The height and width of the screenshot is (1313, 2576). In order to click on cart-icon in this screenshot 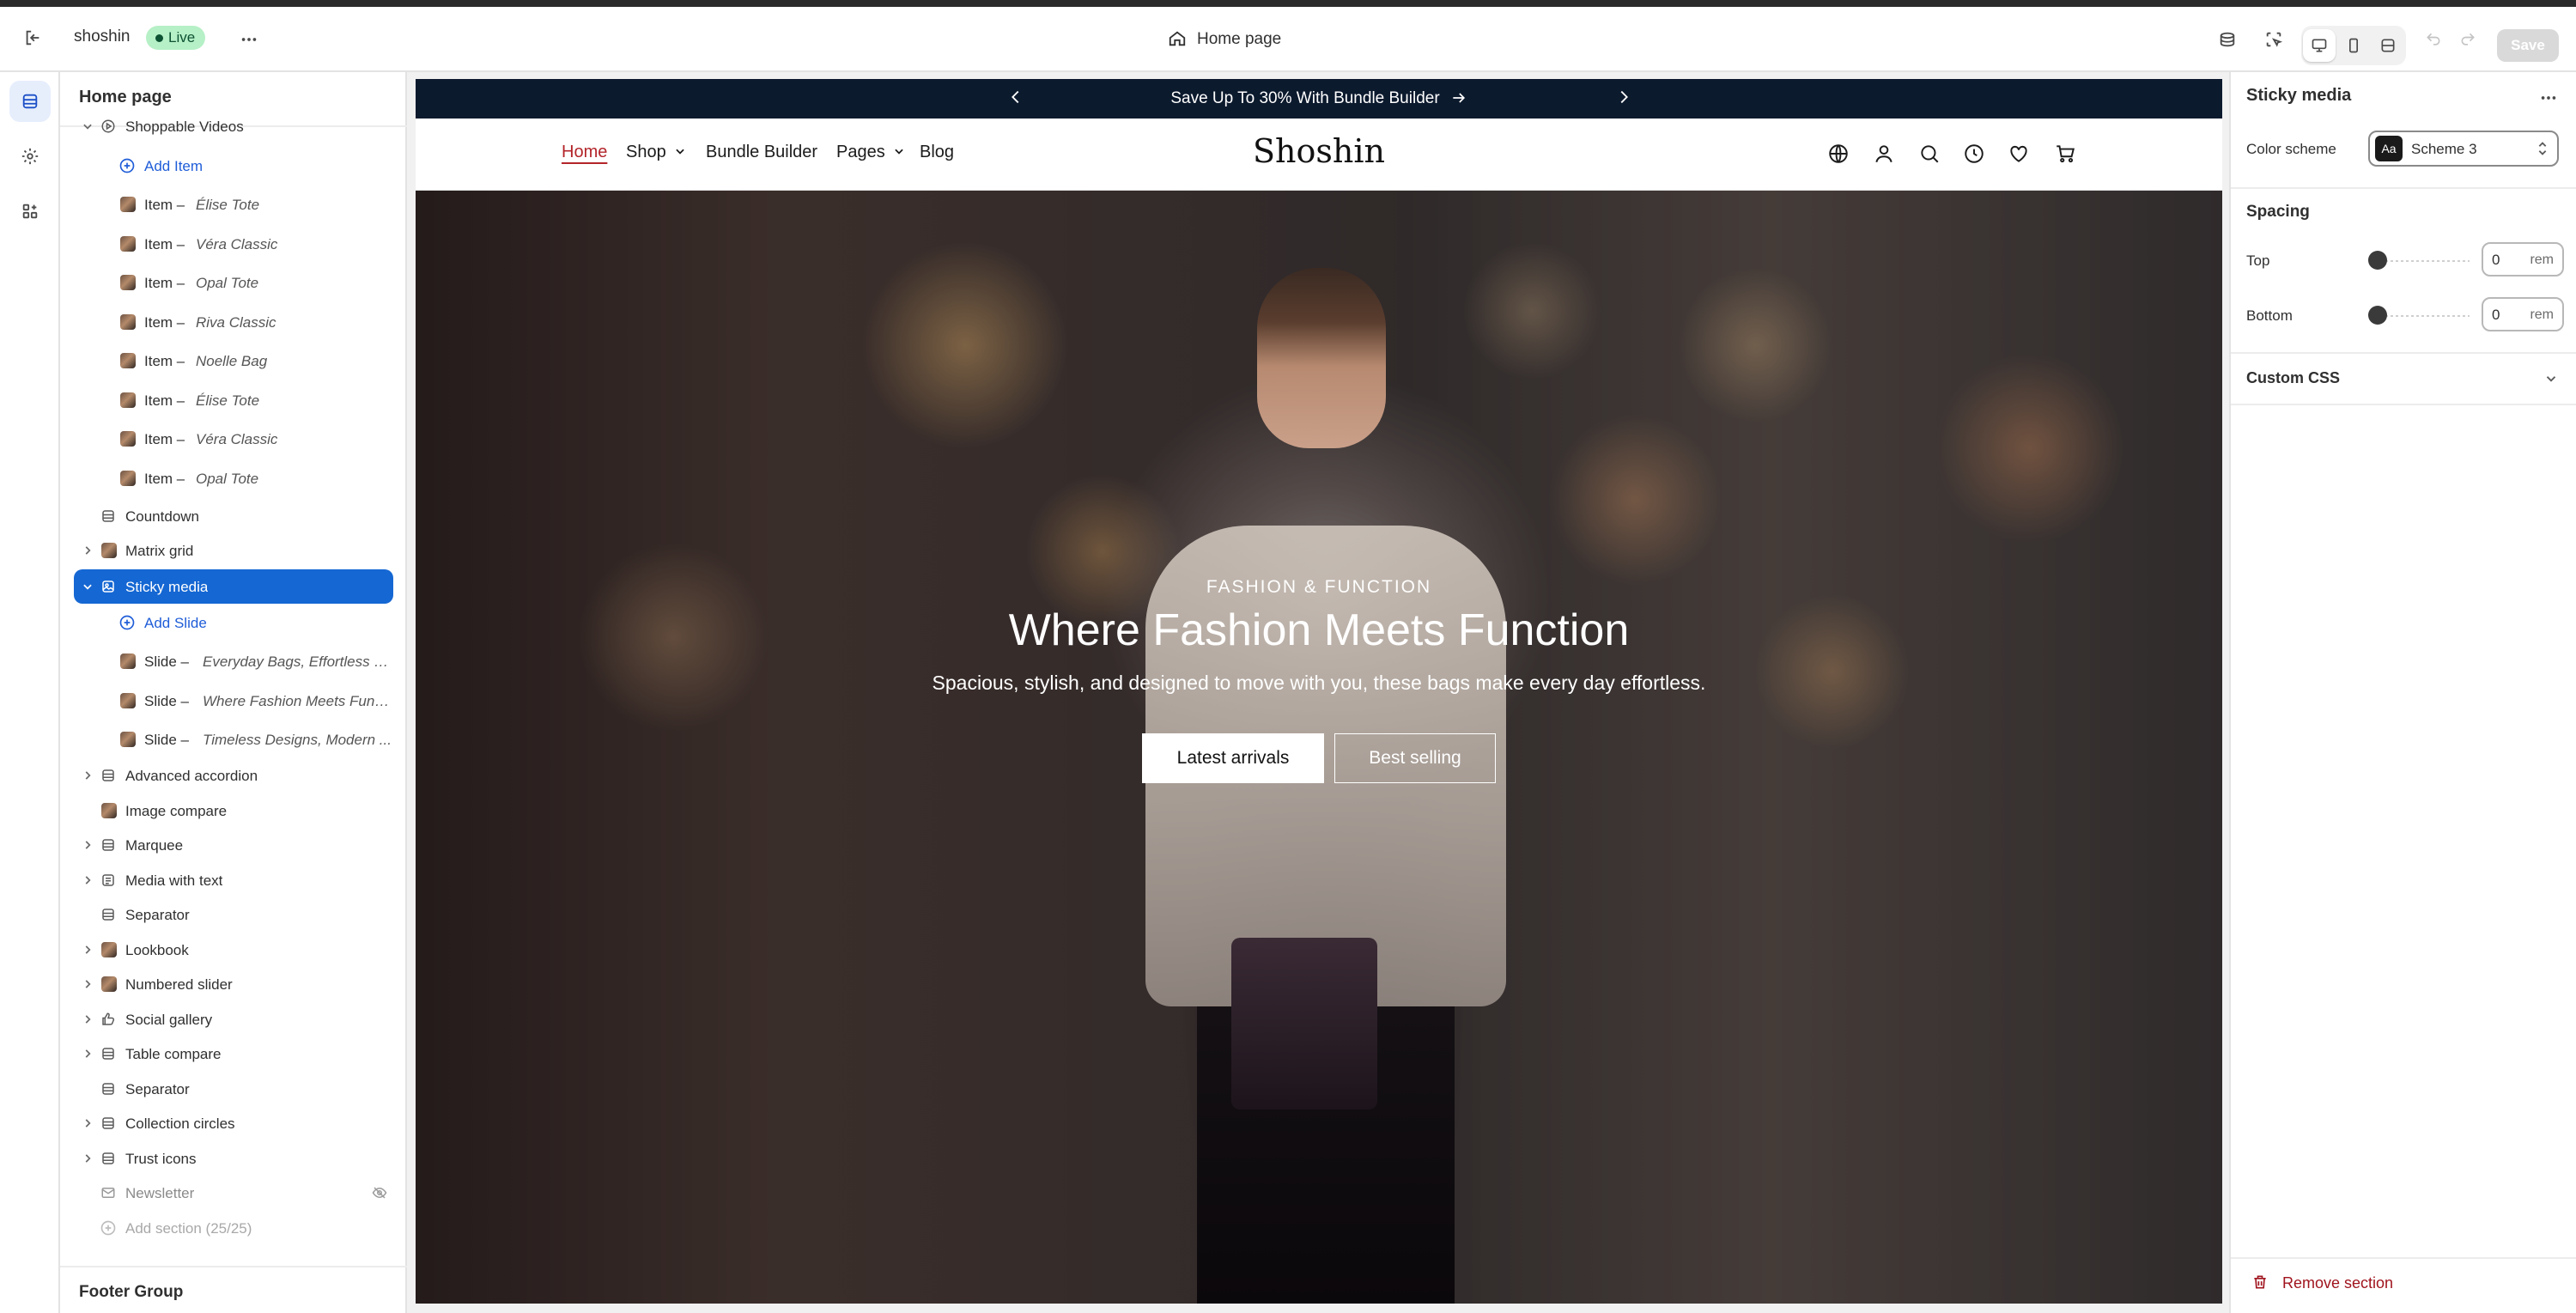, I will do `click(2066, 155)`.